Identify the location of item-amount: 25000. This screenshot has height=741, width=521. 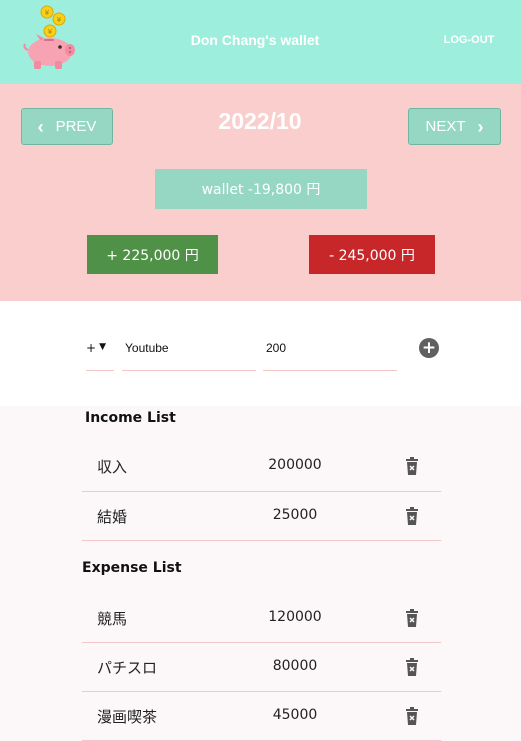
(295, 515).